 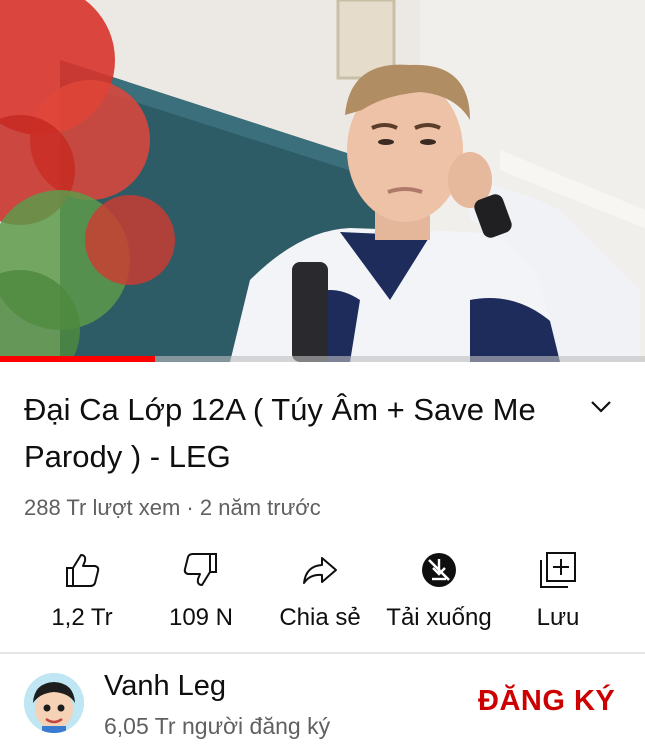 I want to click on subscribe-button: ĐĂNG KÝ, so click(x=546, y=701).